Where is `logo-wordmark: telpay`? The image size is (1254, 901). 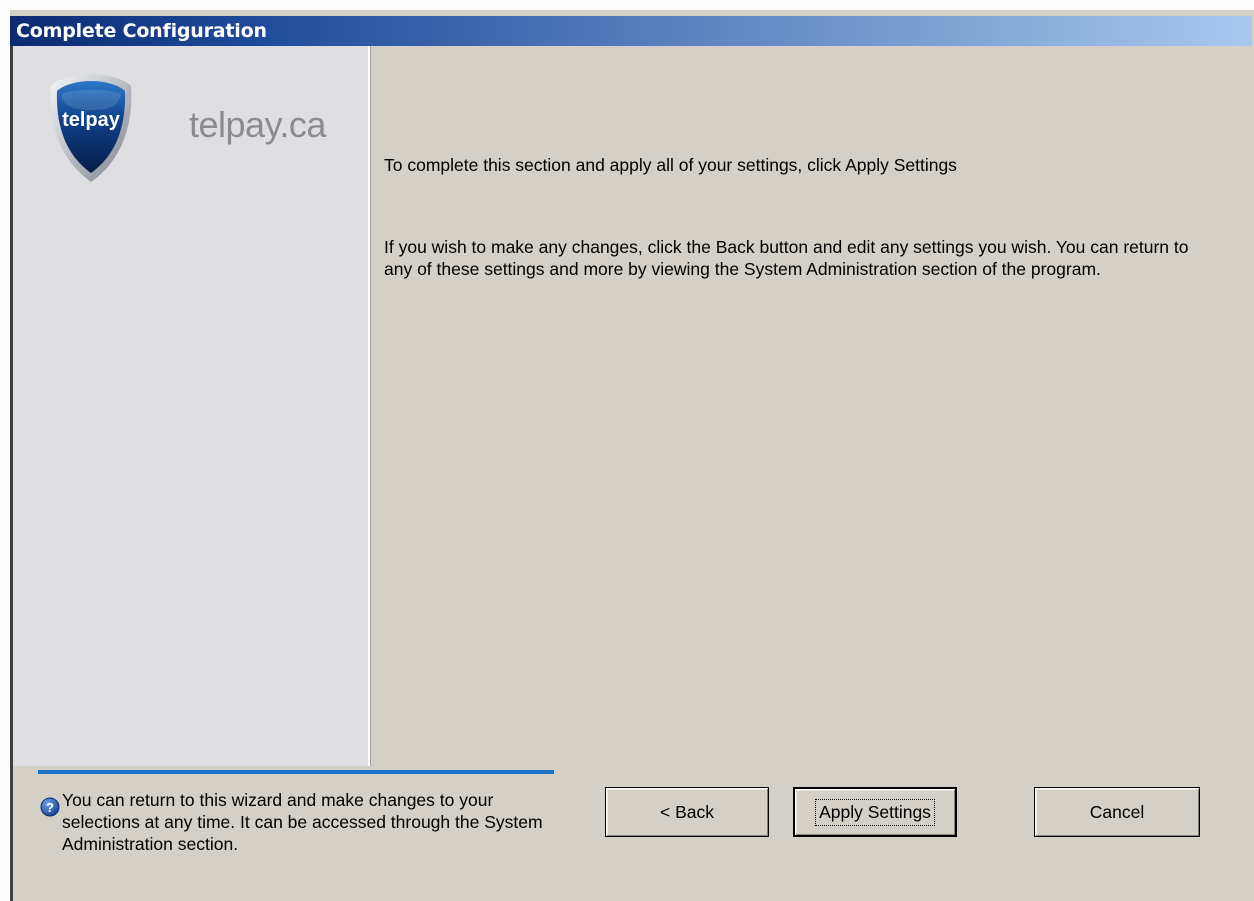 logo-wordmark: telpay is located at coordinates (91, 120).